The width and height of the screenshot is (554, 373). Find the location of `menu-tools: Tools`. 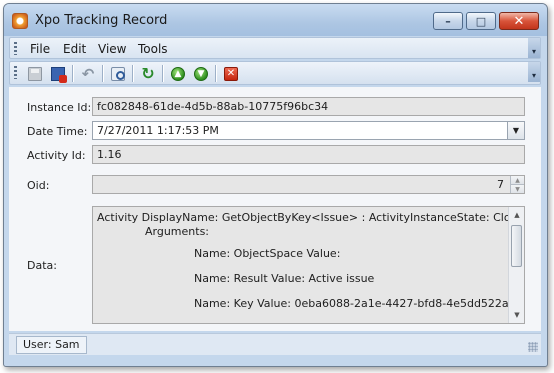

menu-tools: Tools is located at coordinates (153, 49).